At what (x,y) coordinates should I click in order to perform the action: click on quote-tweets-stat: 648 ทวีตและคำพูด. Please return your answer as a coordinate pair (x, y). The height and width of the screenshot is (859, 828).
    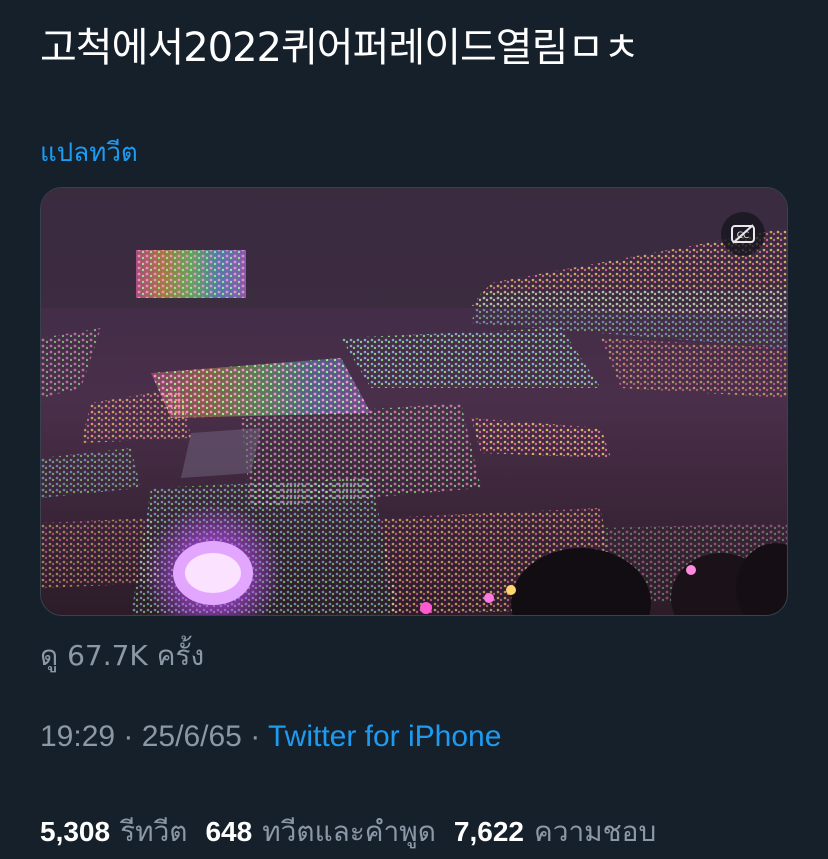
    Looking at the image, I should click on (320, 832).